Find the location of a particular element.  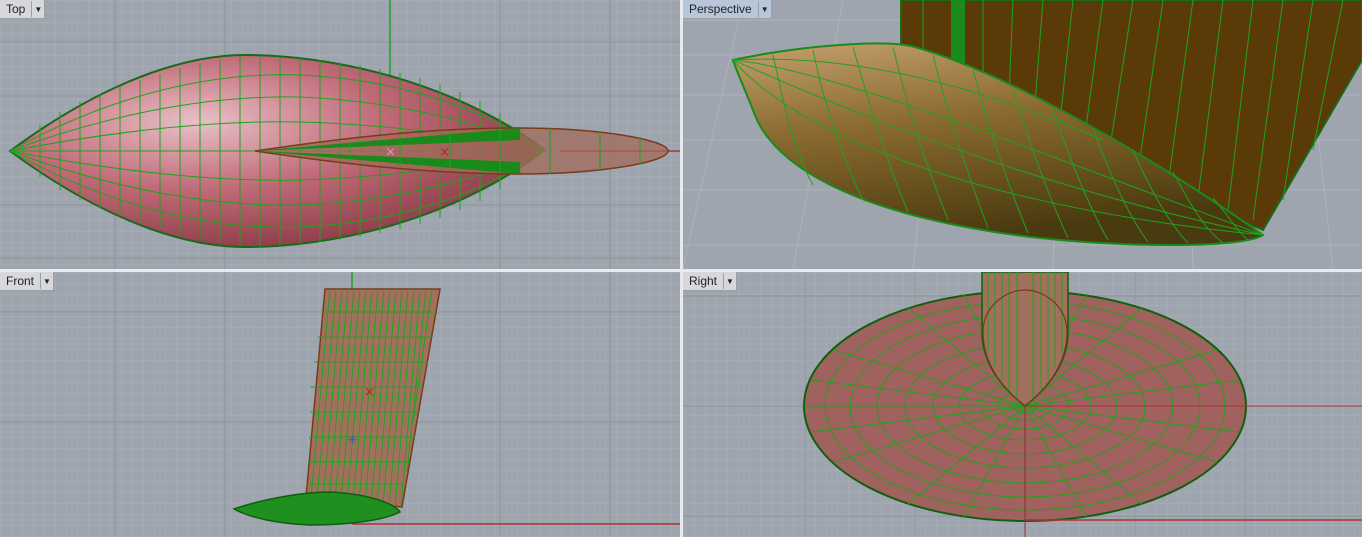

viewport-title: Right is located at coordinates (703, 281).